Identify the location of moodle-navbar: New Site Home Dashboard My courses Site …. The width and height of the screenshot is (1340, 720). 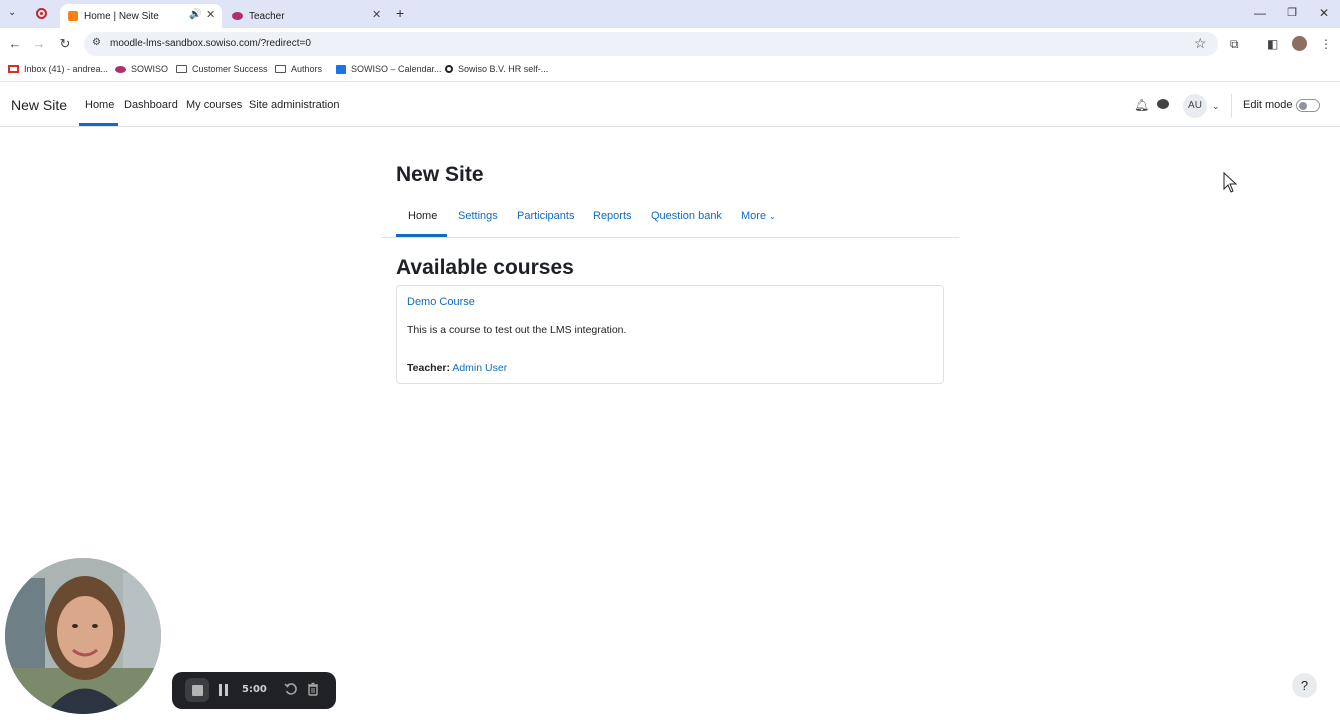
(670, 105).